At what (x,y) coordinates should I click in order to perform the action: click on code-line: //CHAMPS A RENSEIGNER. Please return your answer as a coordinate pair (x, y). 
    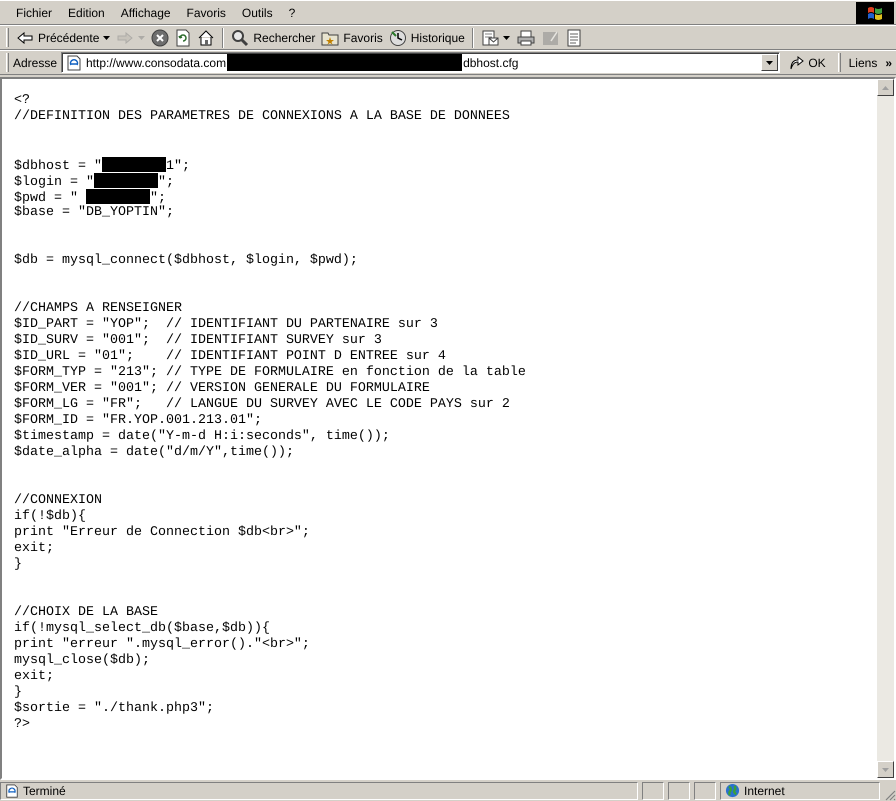
    Looking at the image, I should click on (98, 308).